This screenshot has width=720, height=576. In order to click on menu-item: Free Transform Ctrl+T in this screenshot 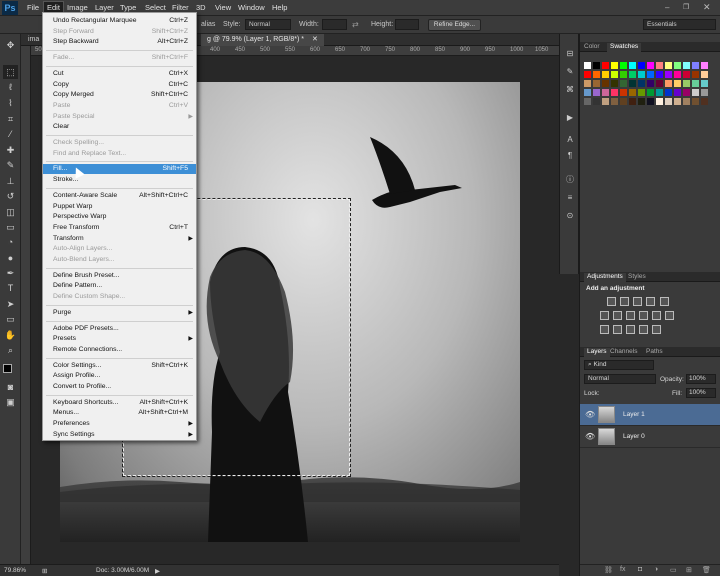, I will do `click(119, 228)`.